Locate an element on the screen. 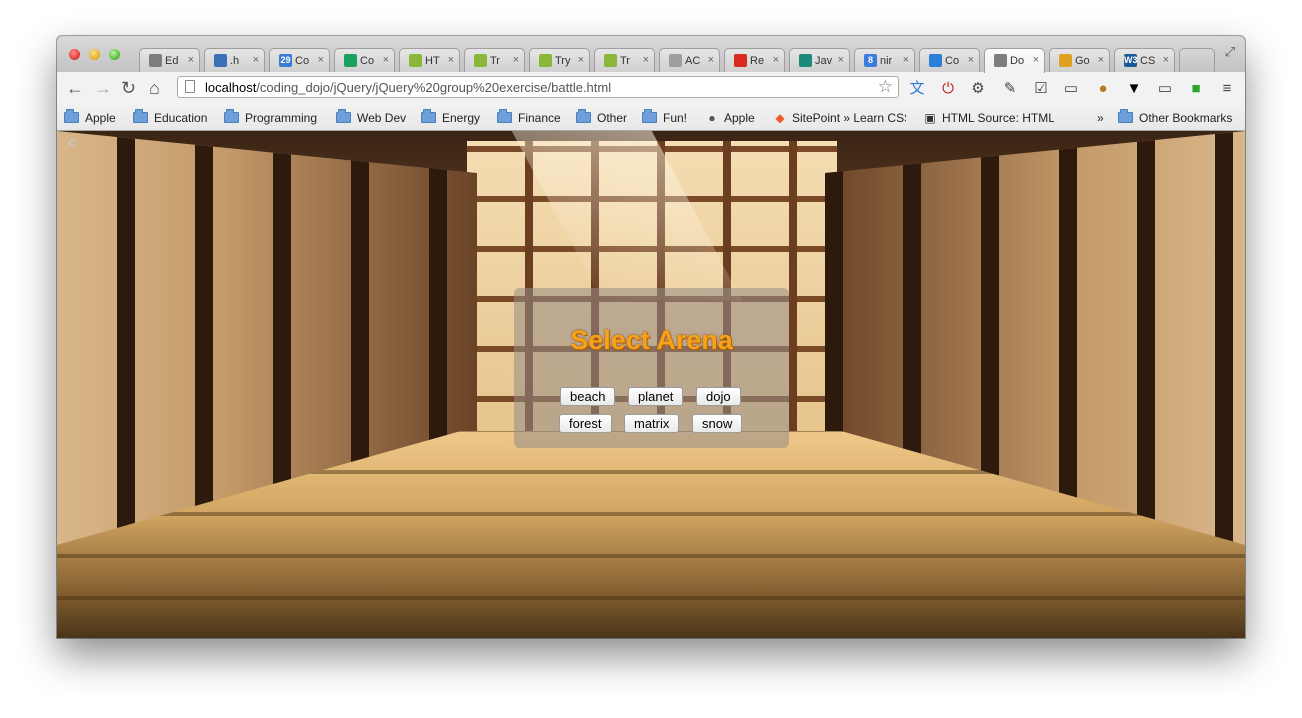 The height and width of the screenshot is (718, 1302). tab-label: Try is located at coordinates (563, 61).